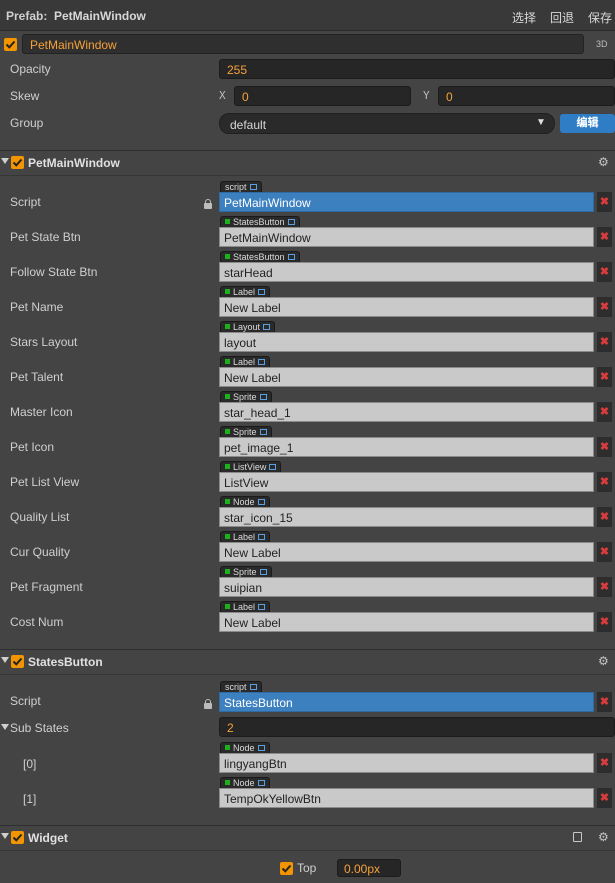 This screenshot has height=883, width=615. Describe the element at coordinates (260, 221) in the screenshot. I see `type-tag: StatesButton` at that location.